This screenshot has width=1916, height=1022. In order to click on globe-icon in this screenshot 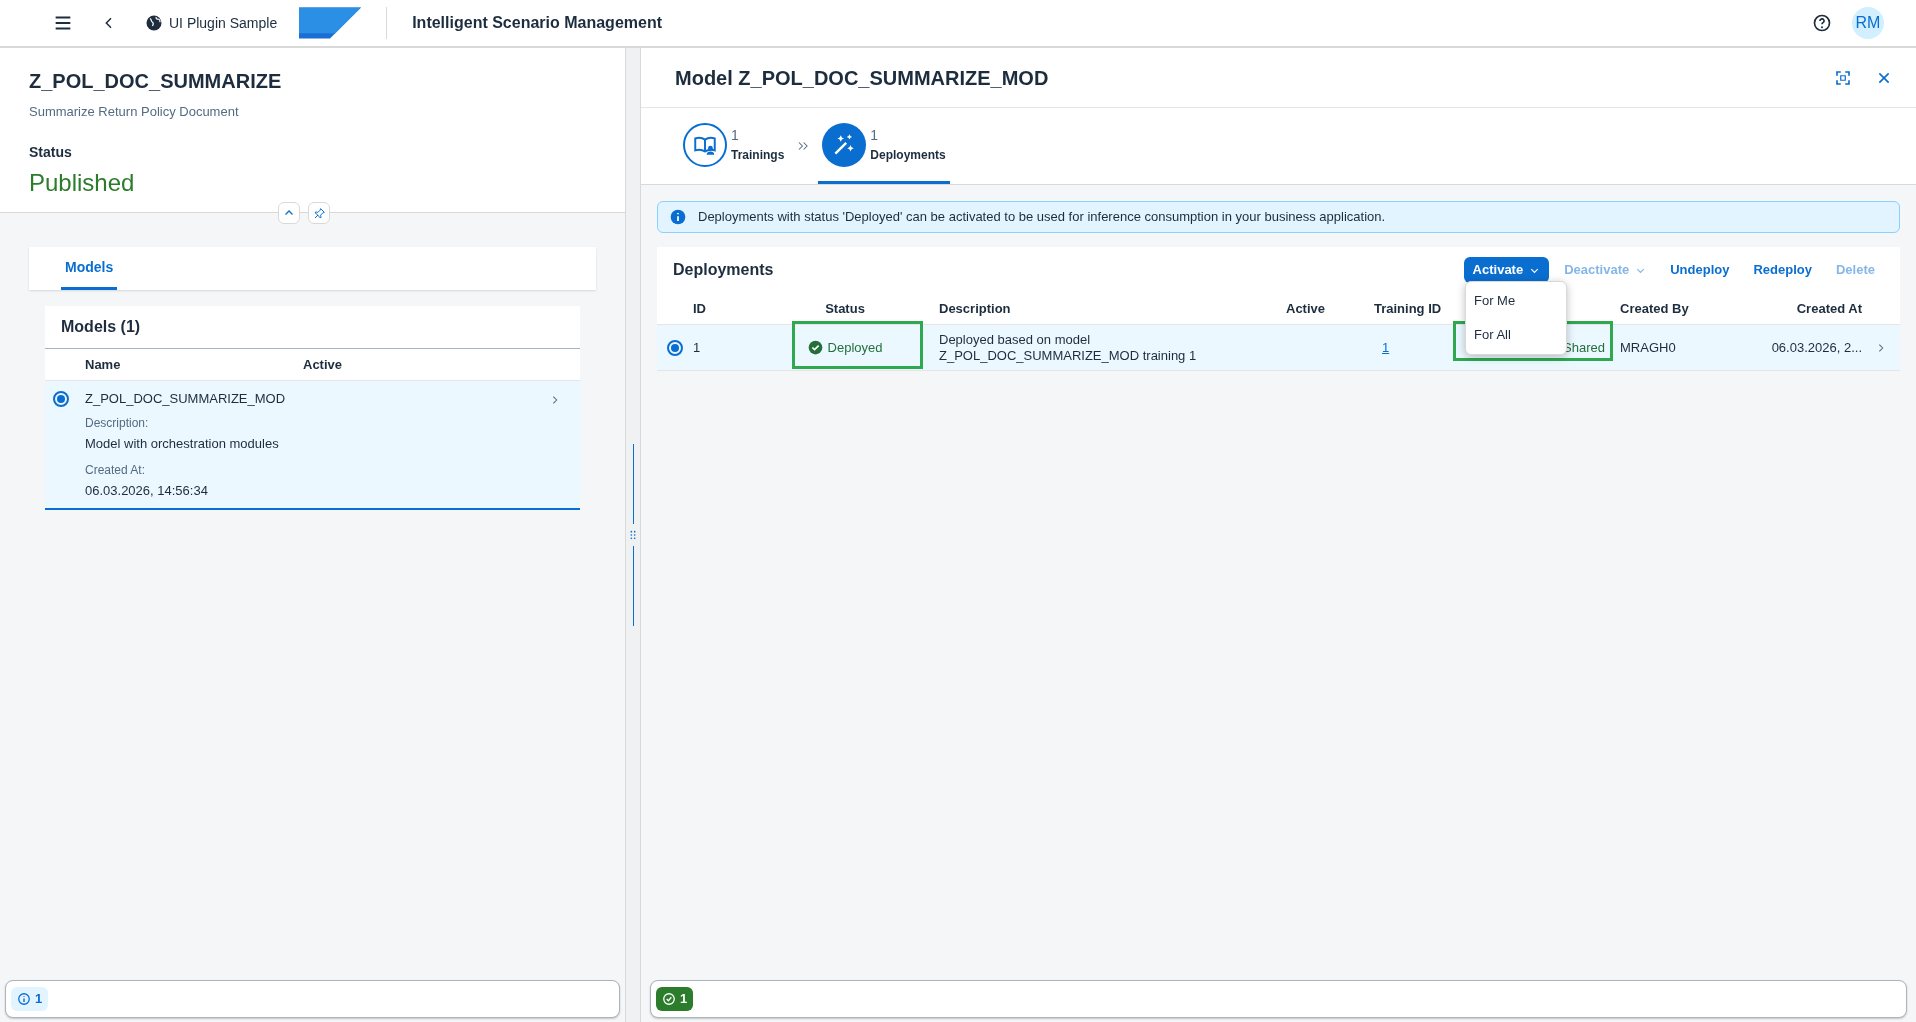, I will do `click(154, 23)`.